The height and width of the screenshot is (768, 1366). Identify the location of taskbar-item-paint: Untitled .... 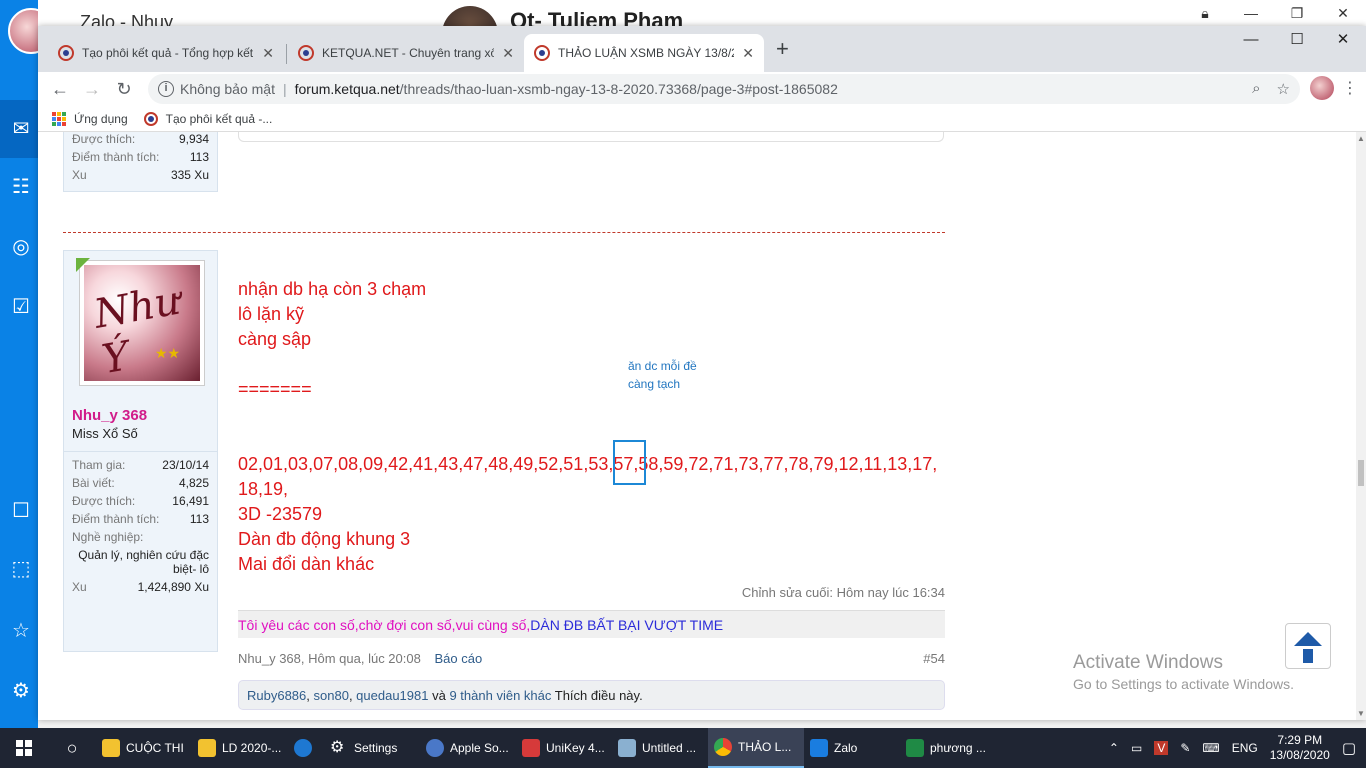
(660, 748).